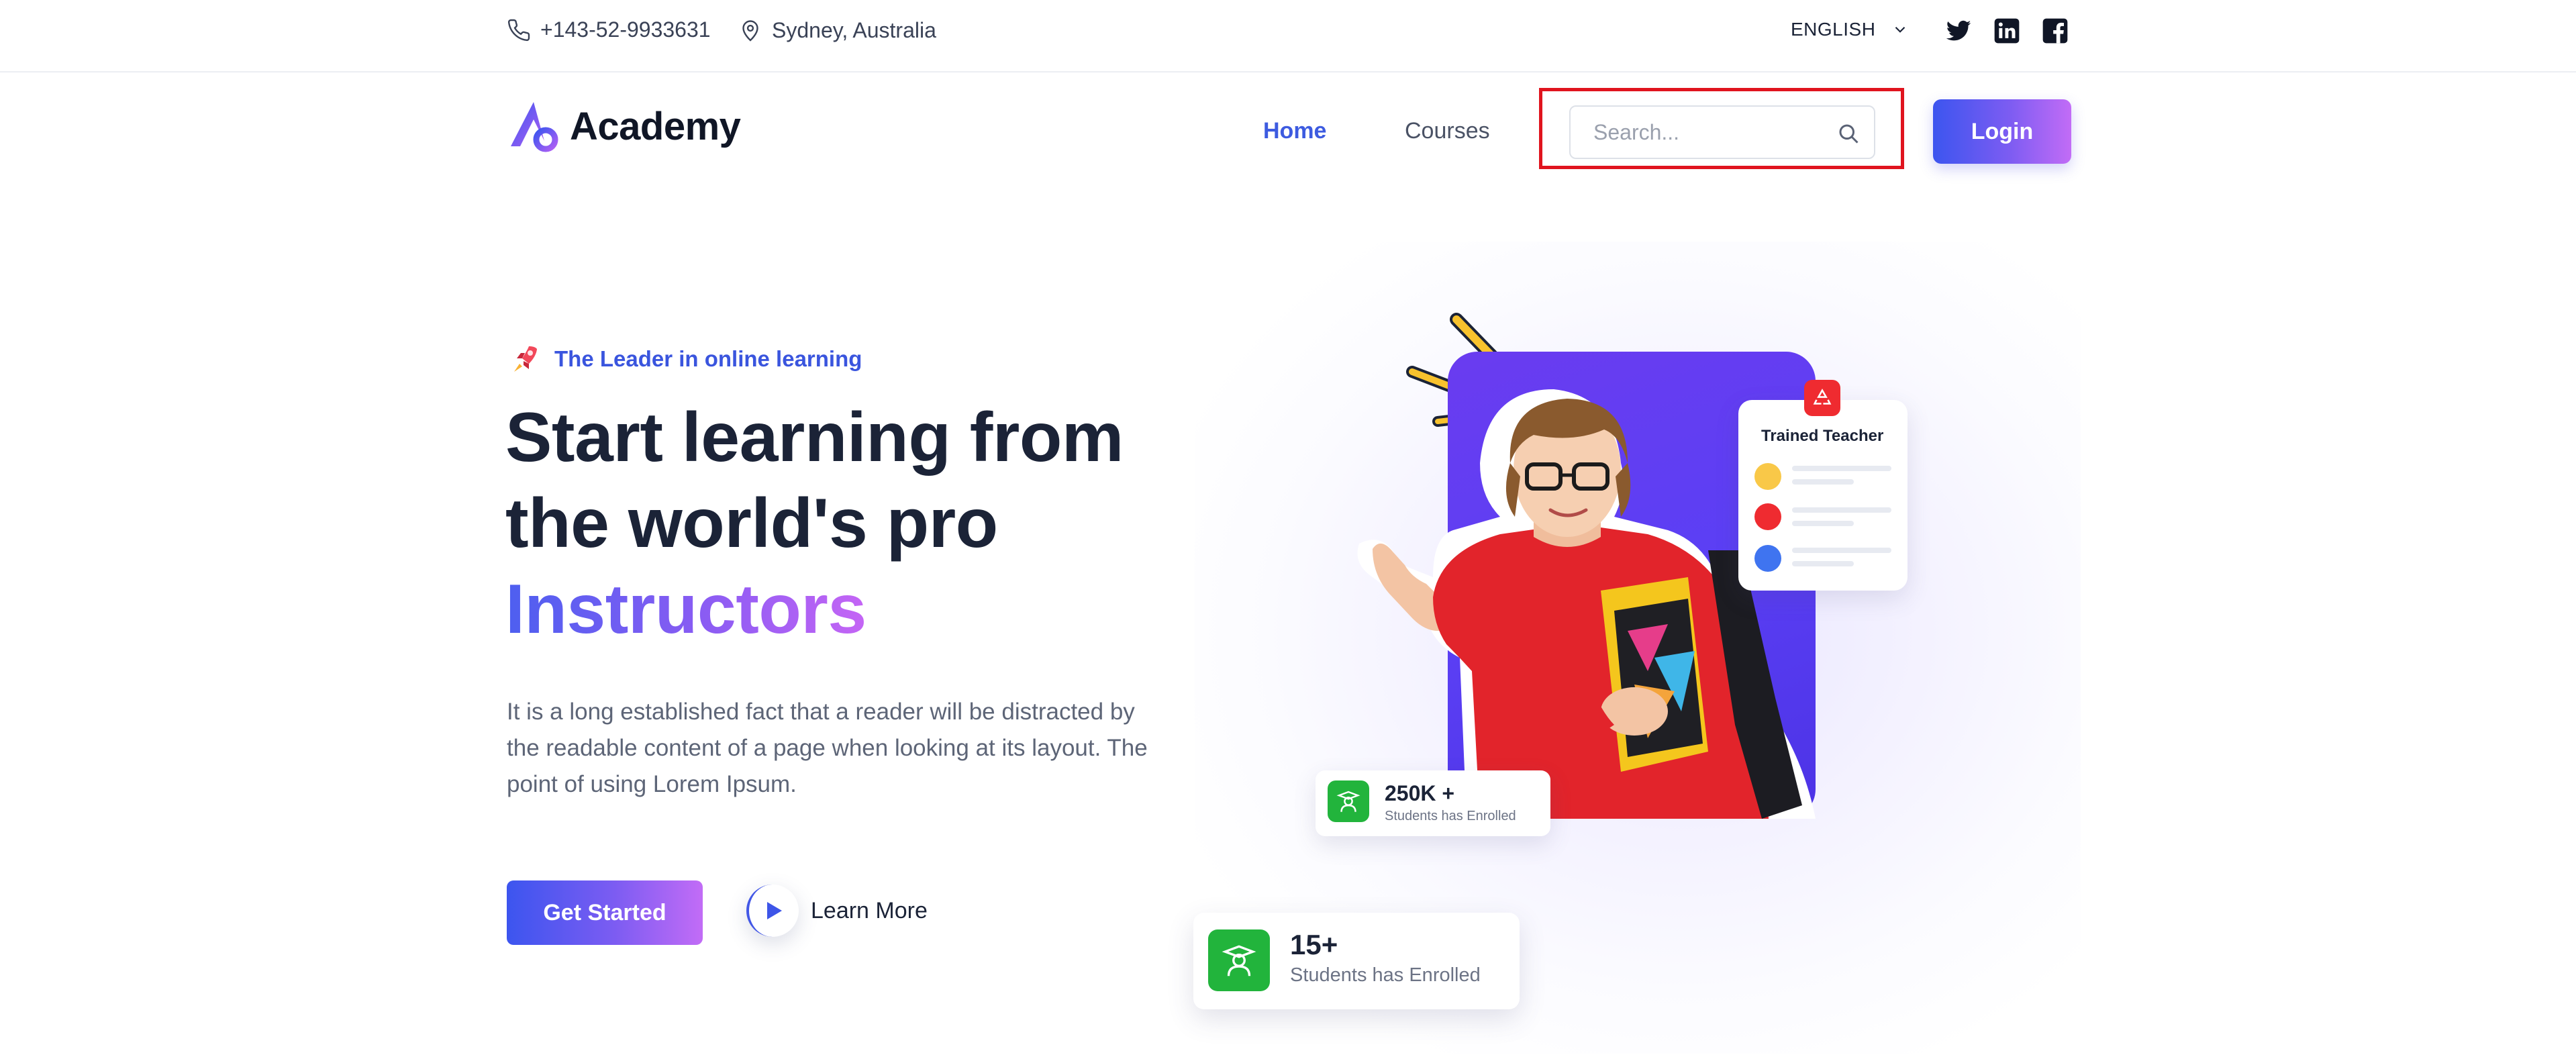  Describe the element at coordinates (1767, 559) in the screenshot. I see `teacher-dot-blue` at that location.